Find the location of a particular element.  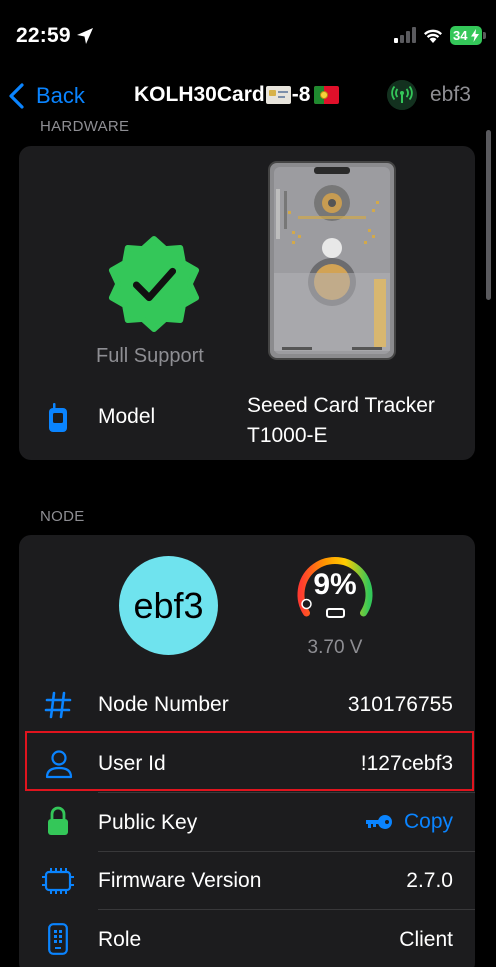

model-value: Seeed Card Tracker T1000-E is located at coordinates (341, 421).